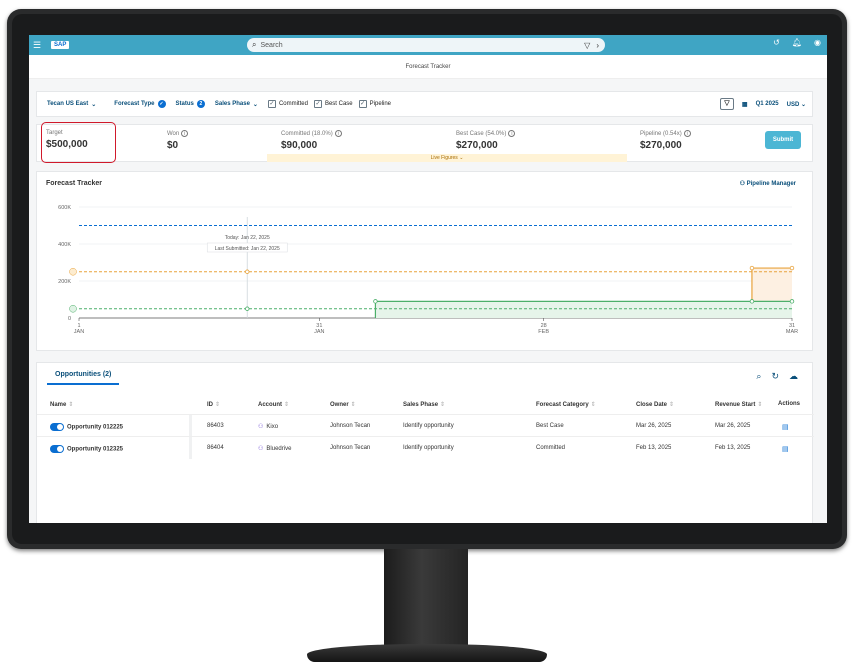  I want to click on refresh-icon: ↻, so click(775, 376).